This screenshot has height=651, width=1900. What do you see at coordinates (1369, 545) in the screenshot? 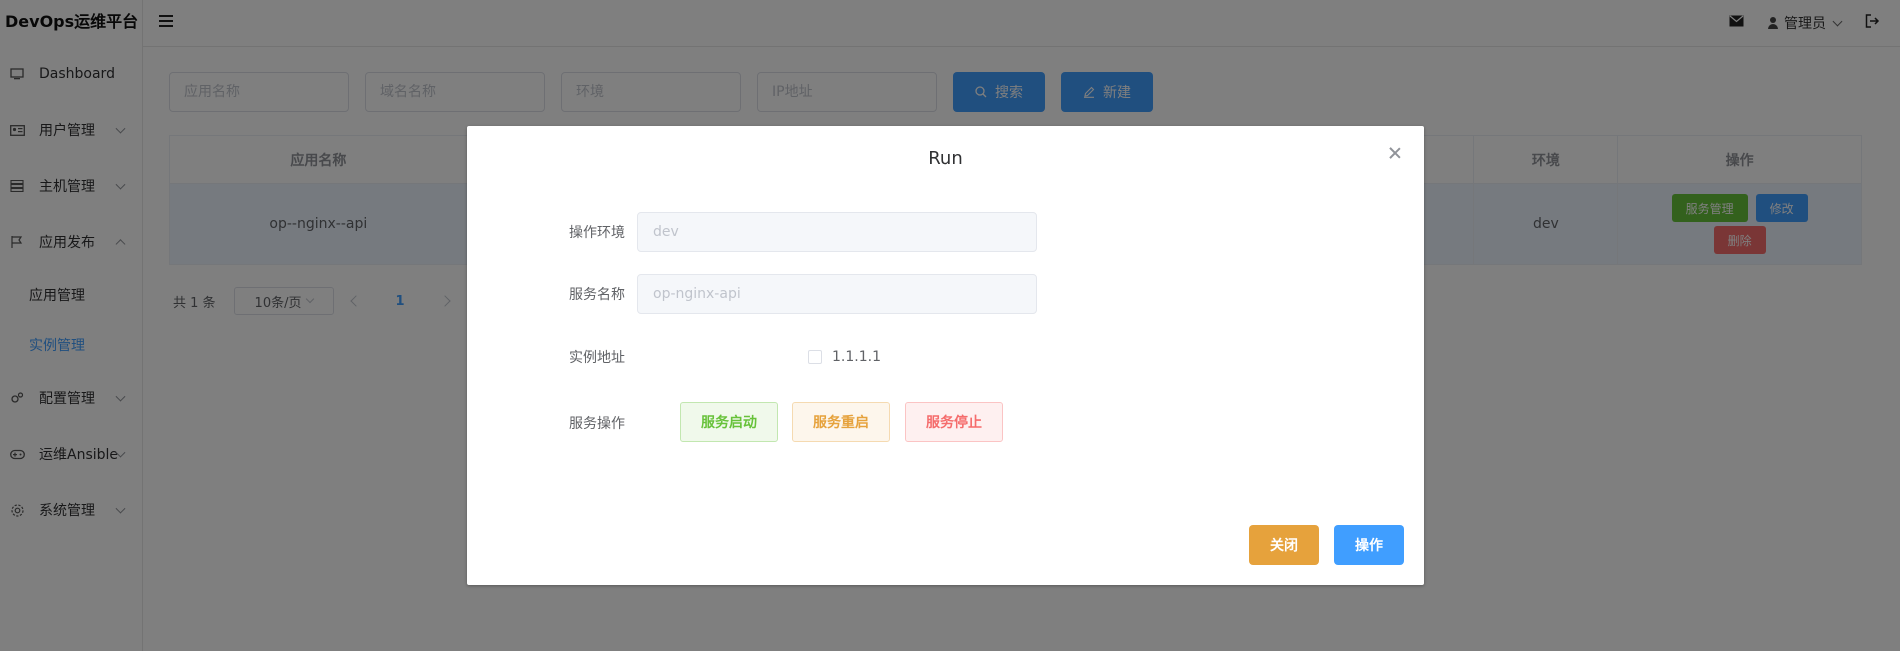
I see `submit-button: 操作` at bounding box center [1369, 545].